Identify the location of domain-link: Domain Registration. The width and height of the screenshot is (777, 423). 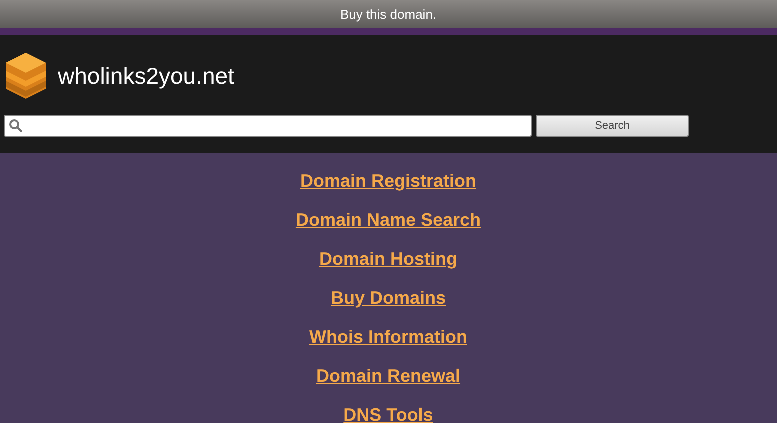
(388, 181).